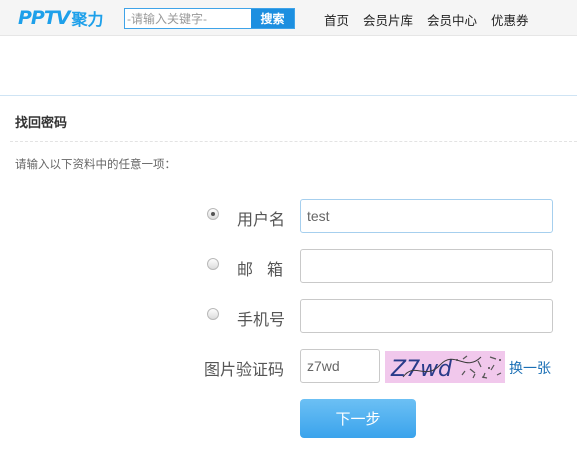 This screenshot has width=577, height=449. Describe the element at coordinates (358, 418) in the screenshot. I see `next-step-button: 下一步` at that location.